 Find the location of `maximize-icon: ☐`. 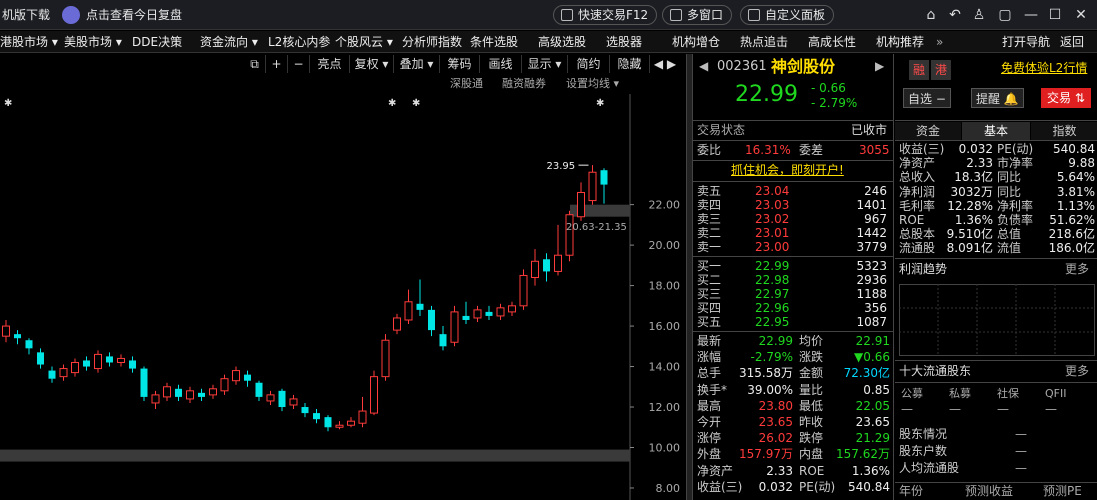

maximize-icon: ☐ is located at coordinates (1055, 15).